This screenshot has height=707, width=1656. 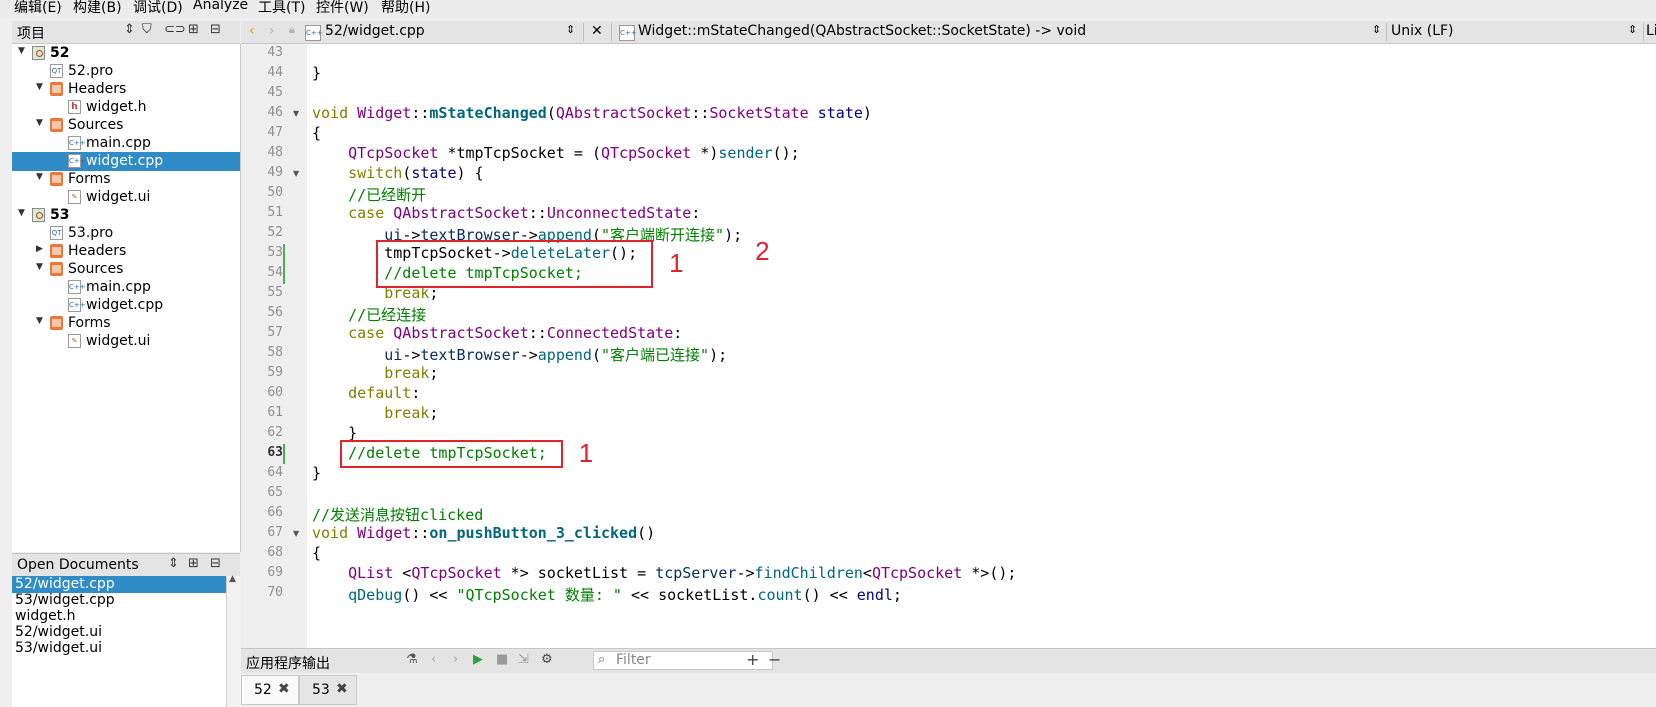 I want to click on output-tab: 52 ✖, so click(x=270, y=690).